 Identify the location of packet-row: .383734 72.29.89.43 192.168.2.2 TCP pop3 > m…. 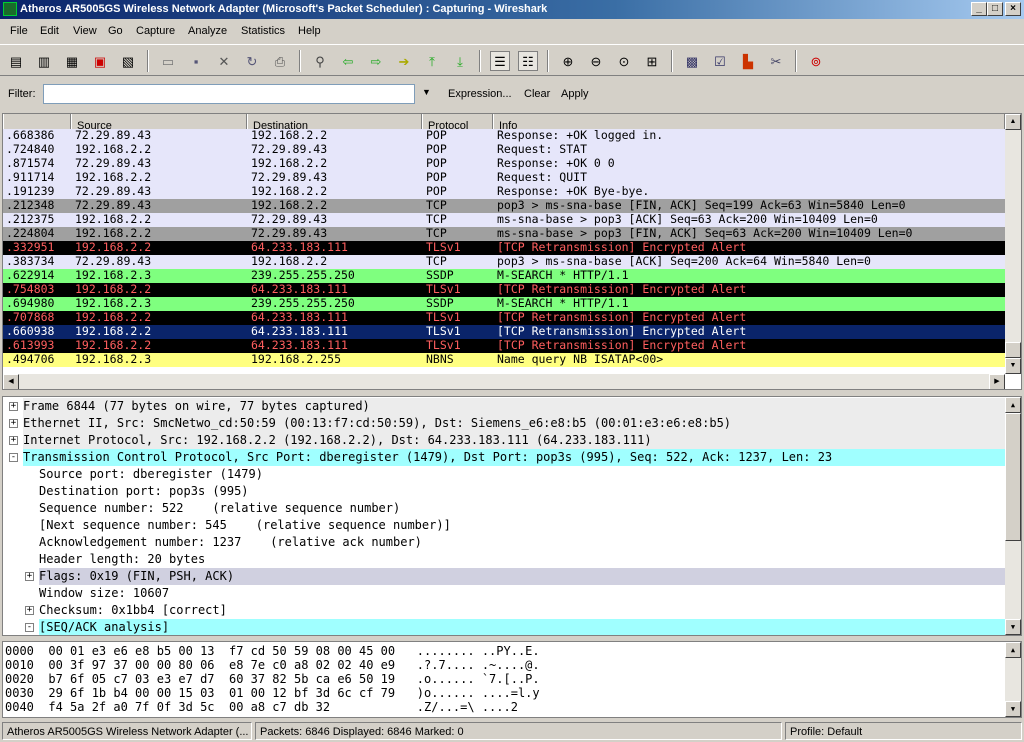
(504, 262).